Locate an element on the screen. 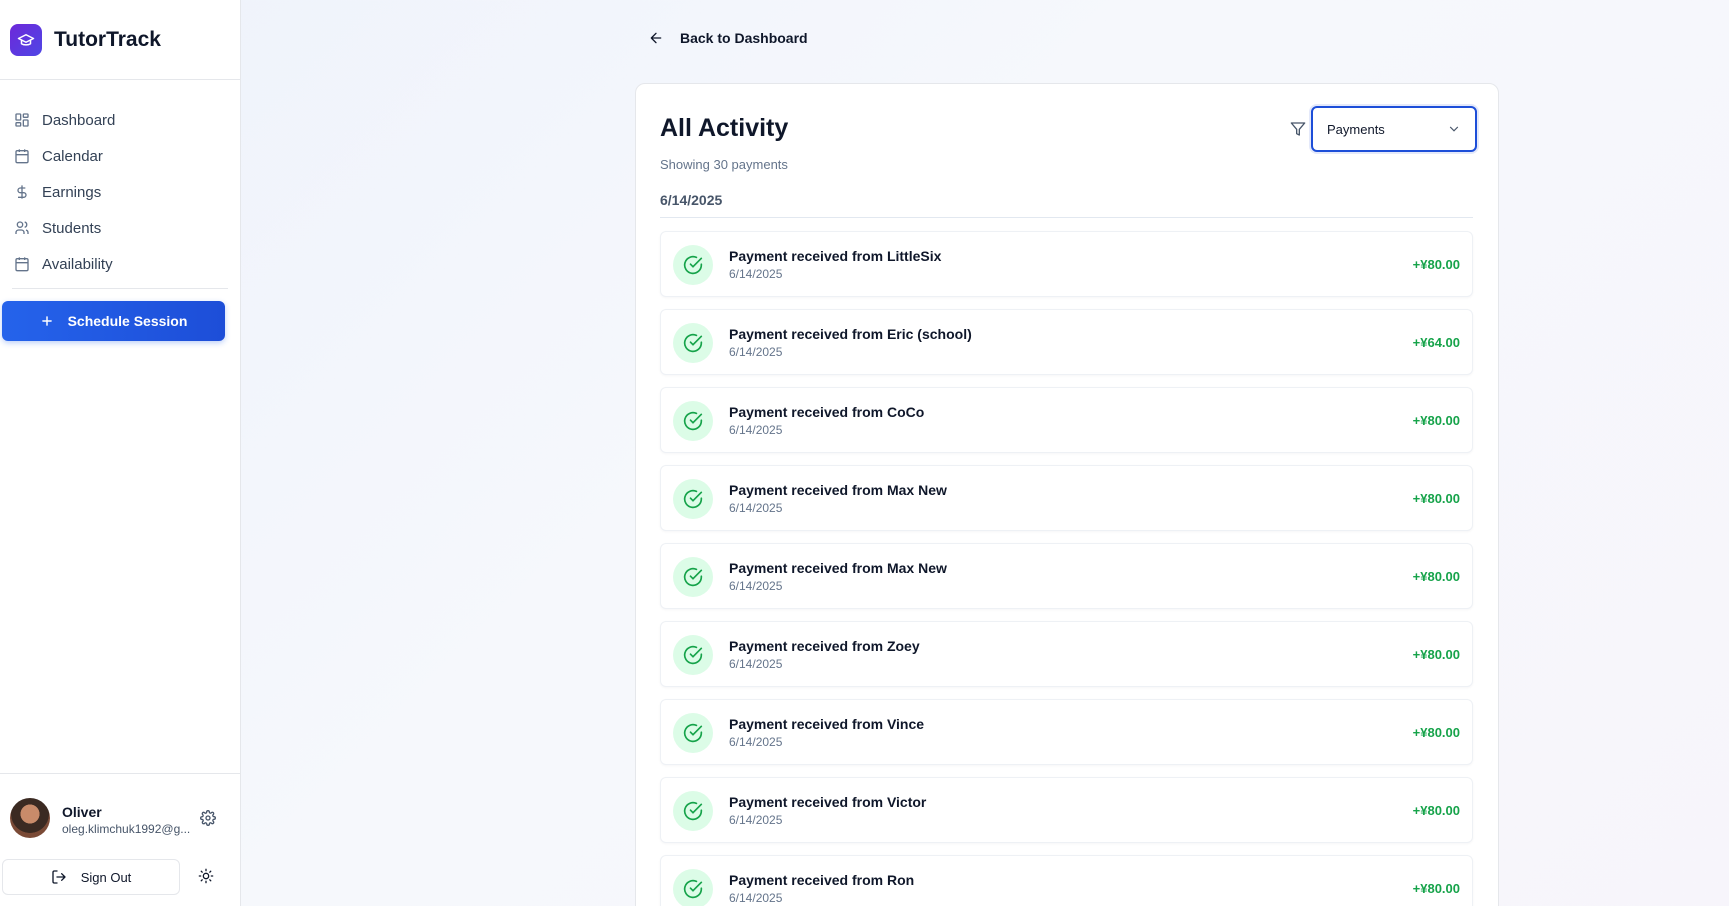 Image resolution: width=1729 pixels, height=906 pixels. chevron-down-icon is located at coordinates (1454, 129).